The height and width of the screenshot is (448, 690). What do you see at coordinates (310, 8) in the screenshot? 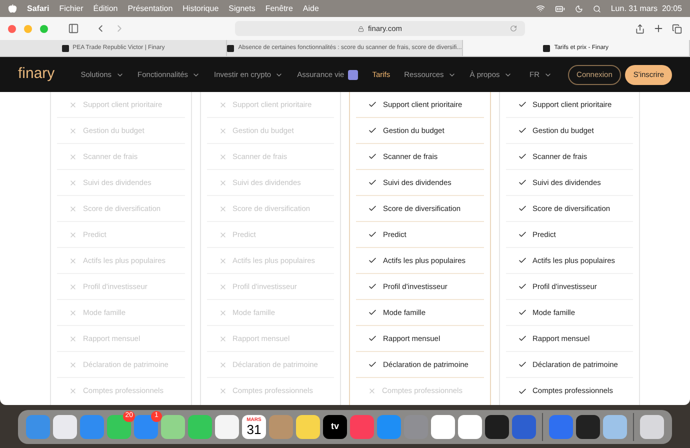
I see `menu-item: Aide` at bounding box center [310, 8].